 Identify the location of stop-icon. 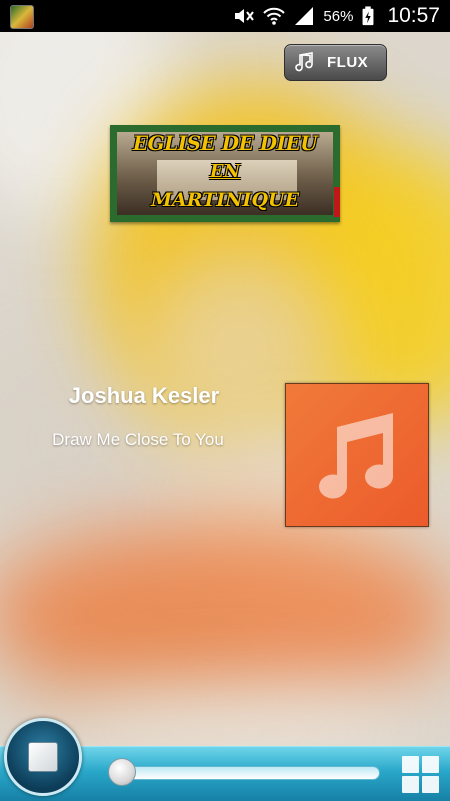
(43, 757).